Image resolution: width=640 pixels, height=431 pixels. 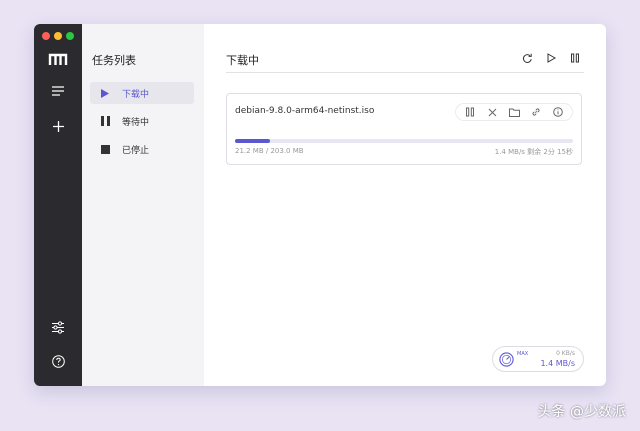 I want to click on page-title: 下载中, so click(x=242, y=60).